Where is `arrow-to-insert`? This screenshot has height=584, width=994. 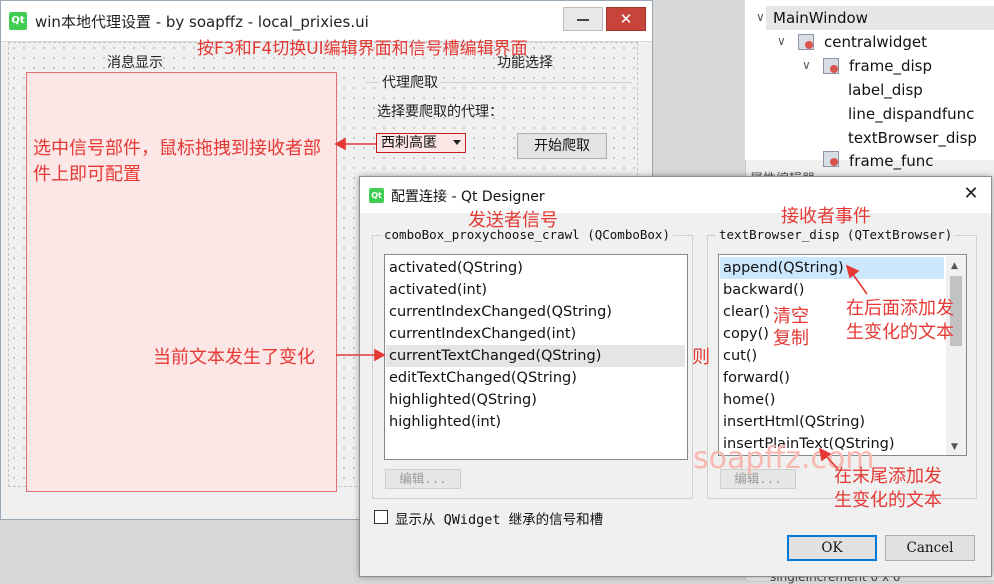 arrow-to-insert is located at coordinates (832, 462).